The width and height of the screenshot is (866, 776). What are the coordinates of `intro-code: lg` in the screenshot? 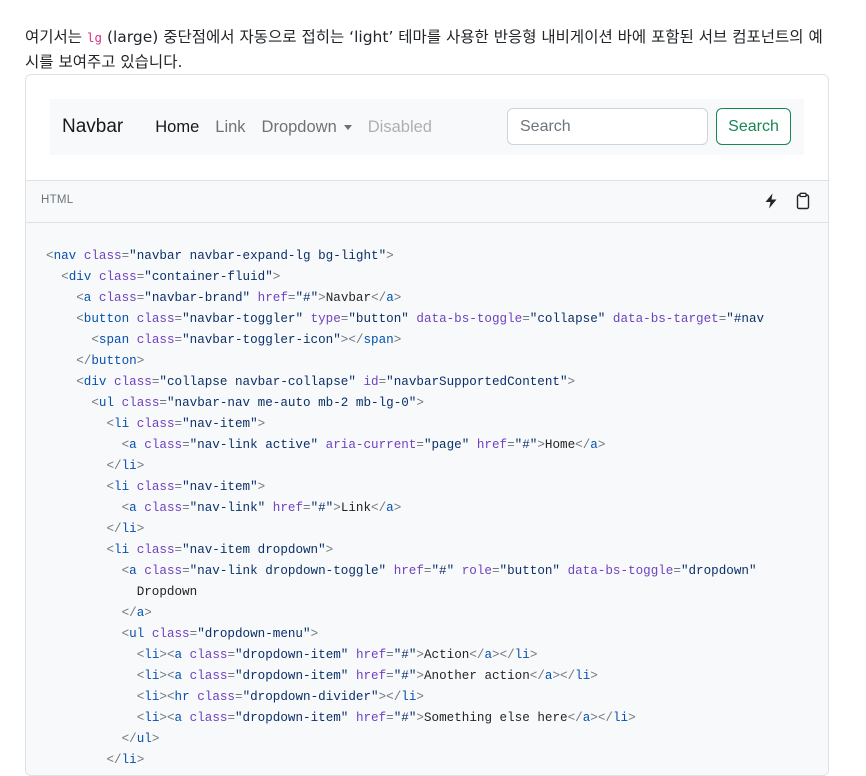 It's located at (94, 37).